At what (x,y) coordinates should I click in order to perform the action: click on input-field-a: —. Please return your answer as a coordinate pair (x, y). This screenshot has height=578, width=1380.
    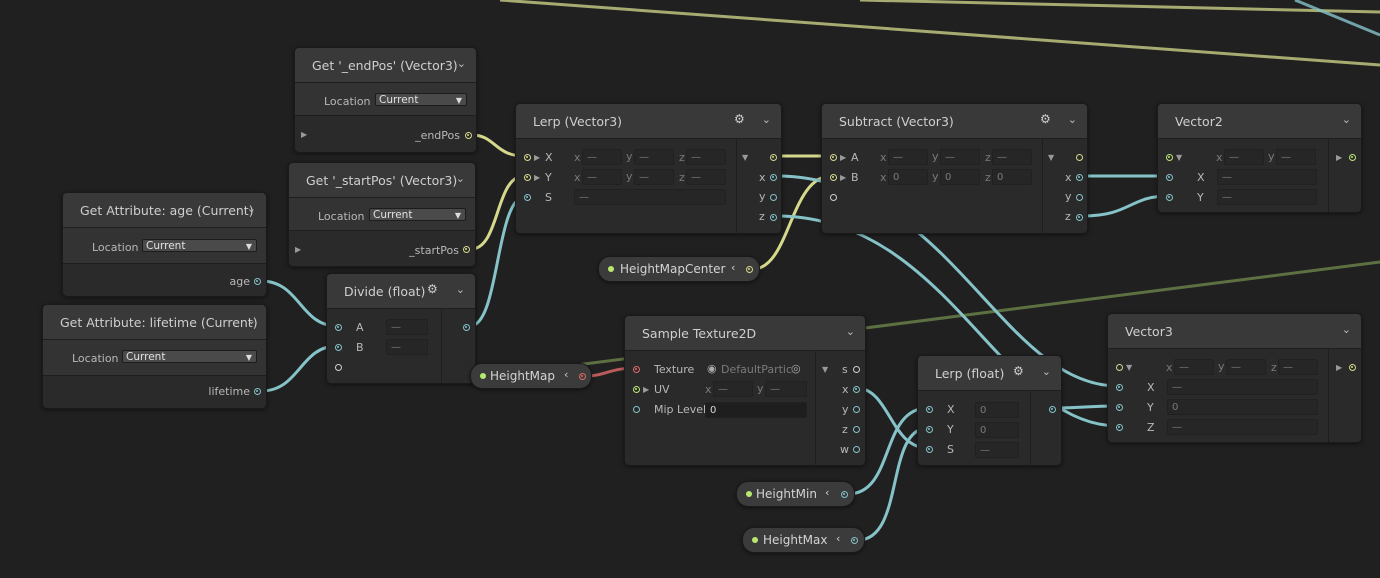
    Looking at the image, I should click on (407, 327).